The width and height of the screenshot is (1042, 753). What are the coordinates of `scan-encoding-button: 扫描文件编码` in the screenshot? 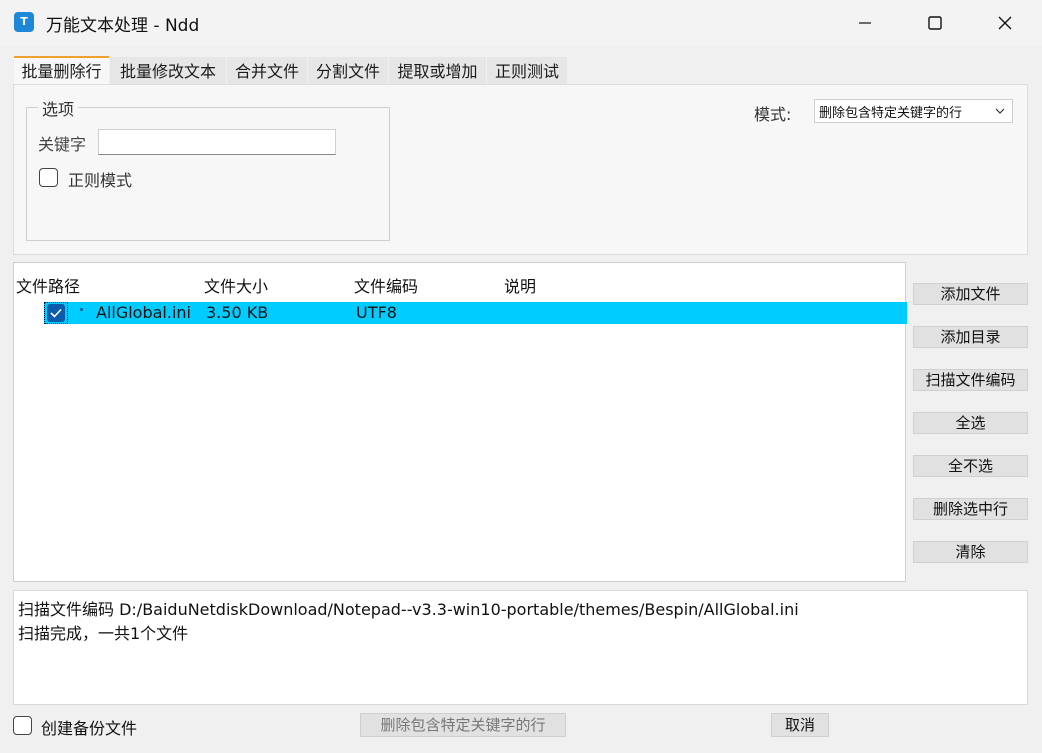 It's located at (970, 380).